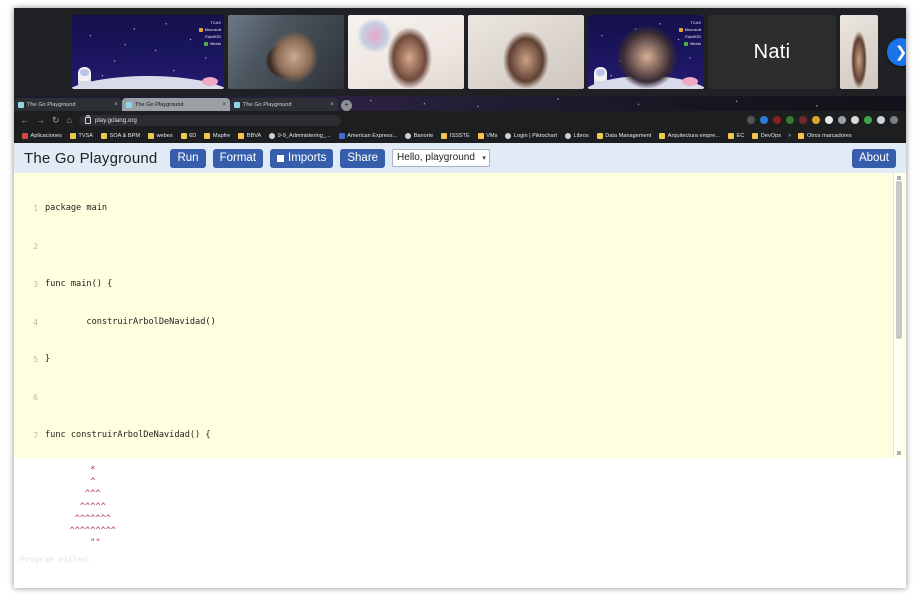  Describe the element at coordinates (751, 120) in the screenshot. I see `search-icon` at that location.